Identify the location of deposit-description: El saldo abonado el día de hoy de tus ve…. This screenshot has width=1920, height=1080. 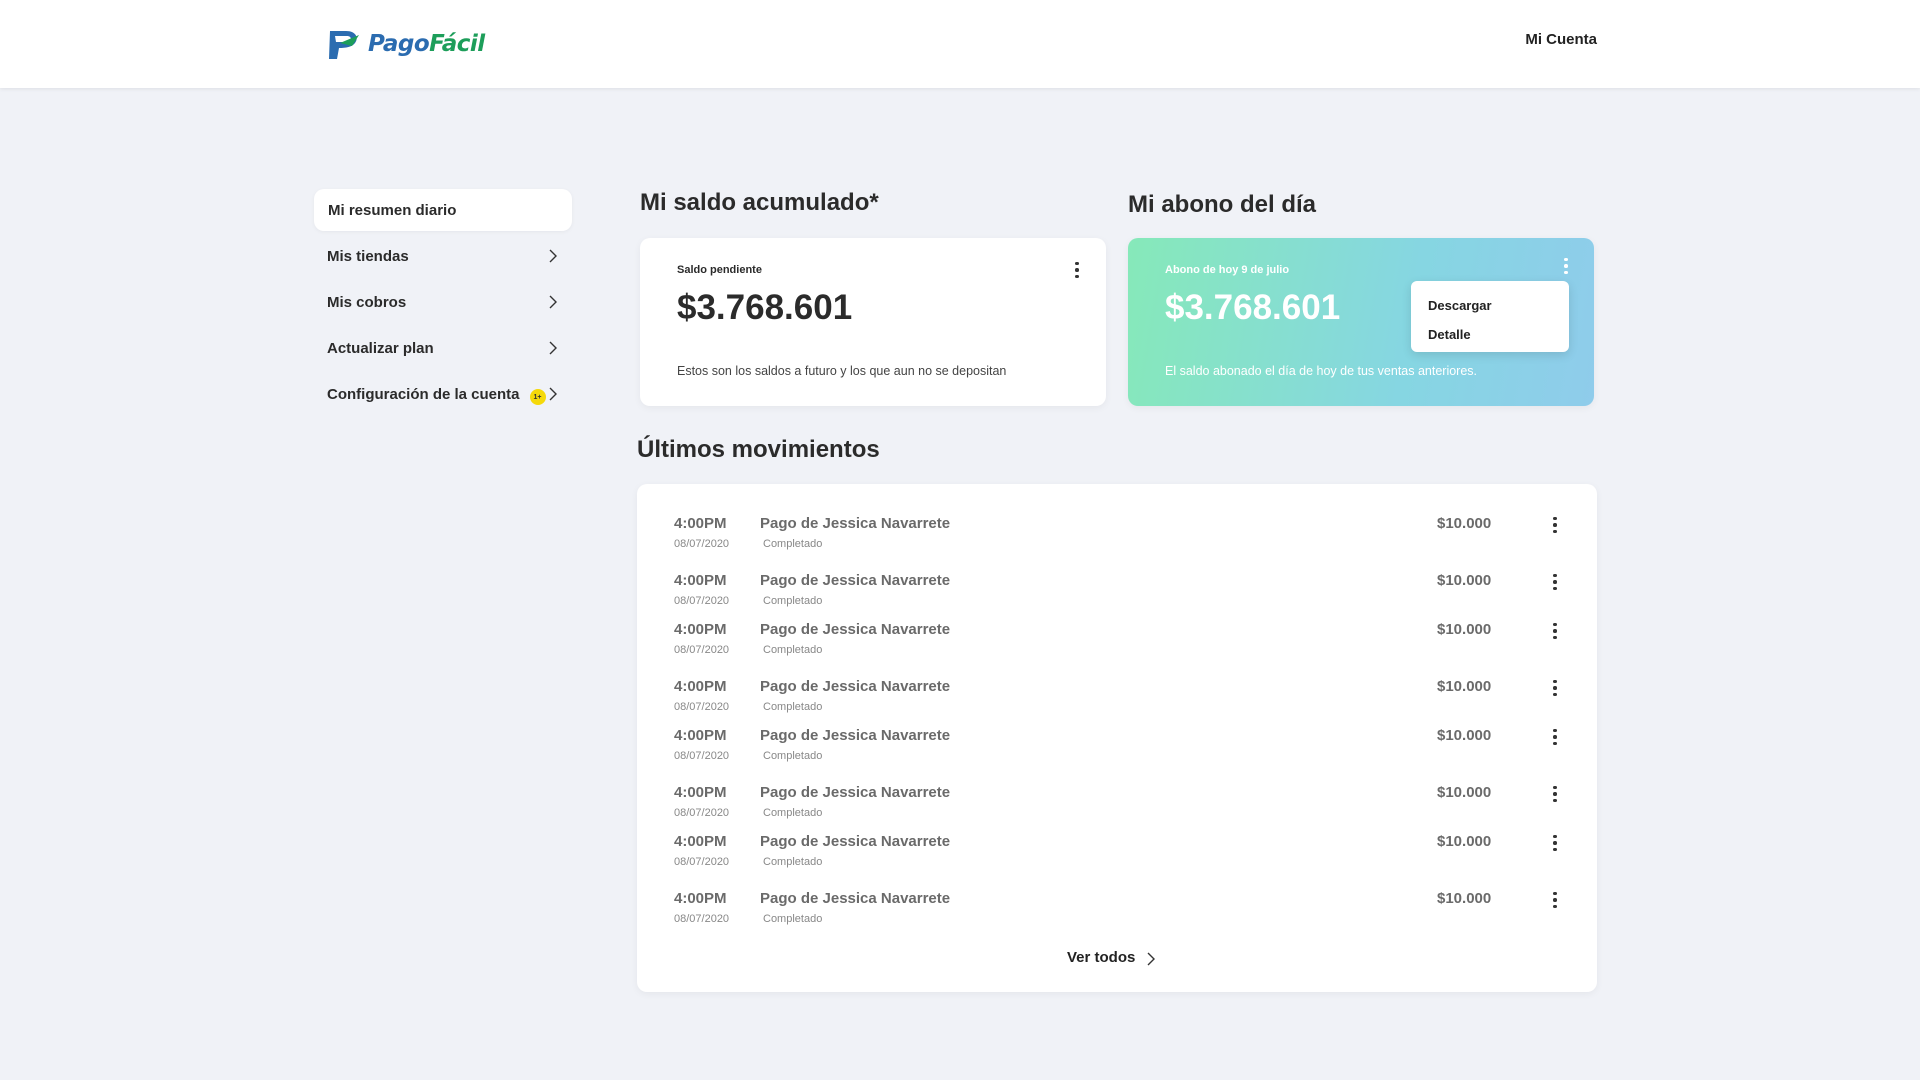
(1321, 371).